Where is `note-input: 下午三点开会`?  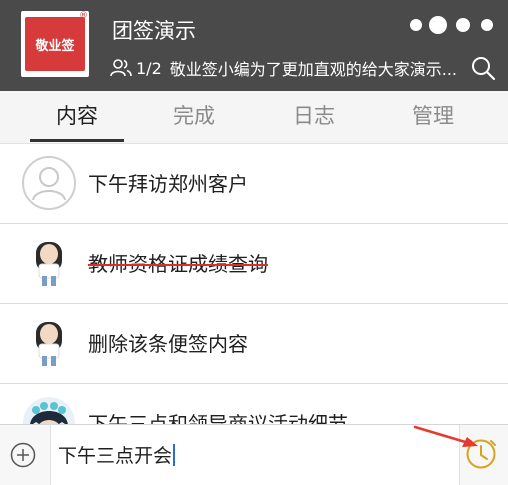 note-input: 下午三点开会 is located at coordinates (255, 455).